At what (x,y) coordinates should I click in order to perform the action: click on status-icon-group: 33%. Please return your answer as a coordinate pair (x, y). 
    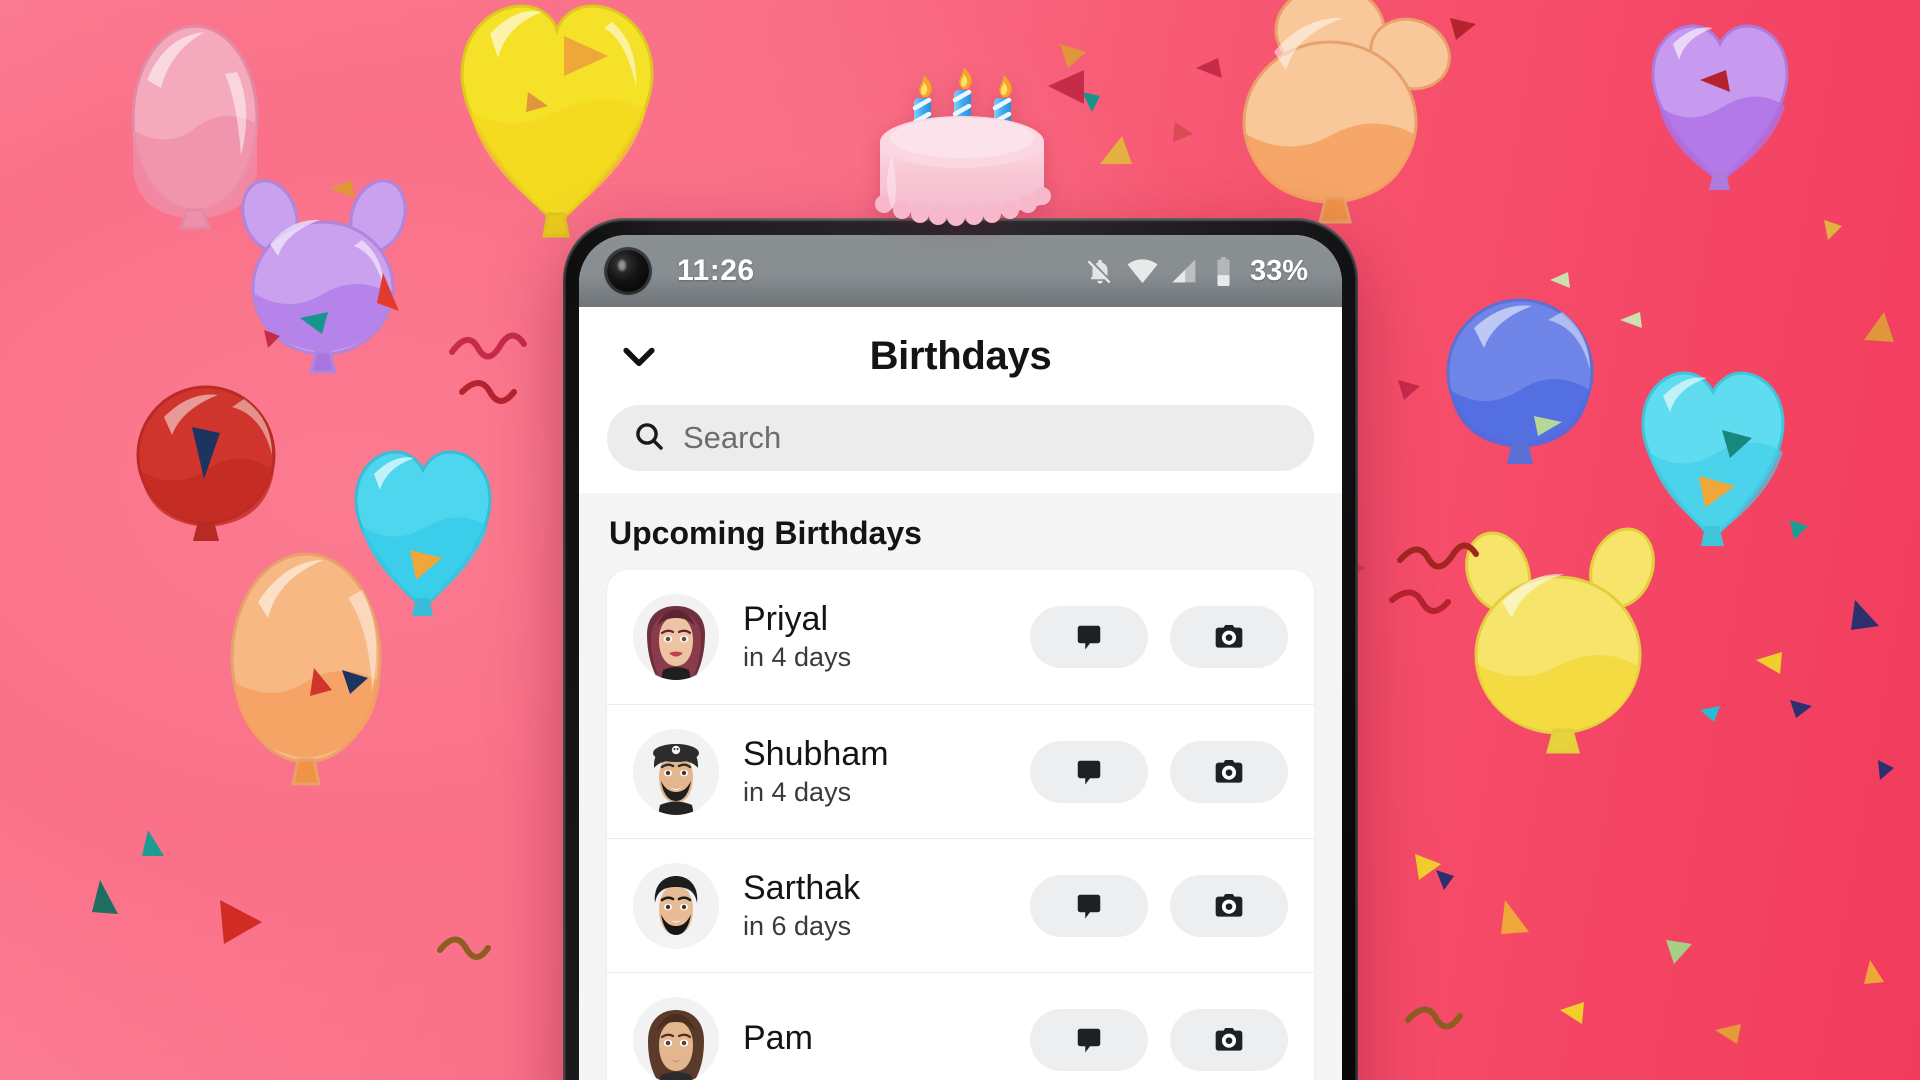
    Looking at the image, I should click on (1196, 271).